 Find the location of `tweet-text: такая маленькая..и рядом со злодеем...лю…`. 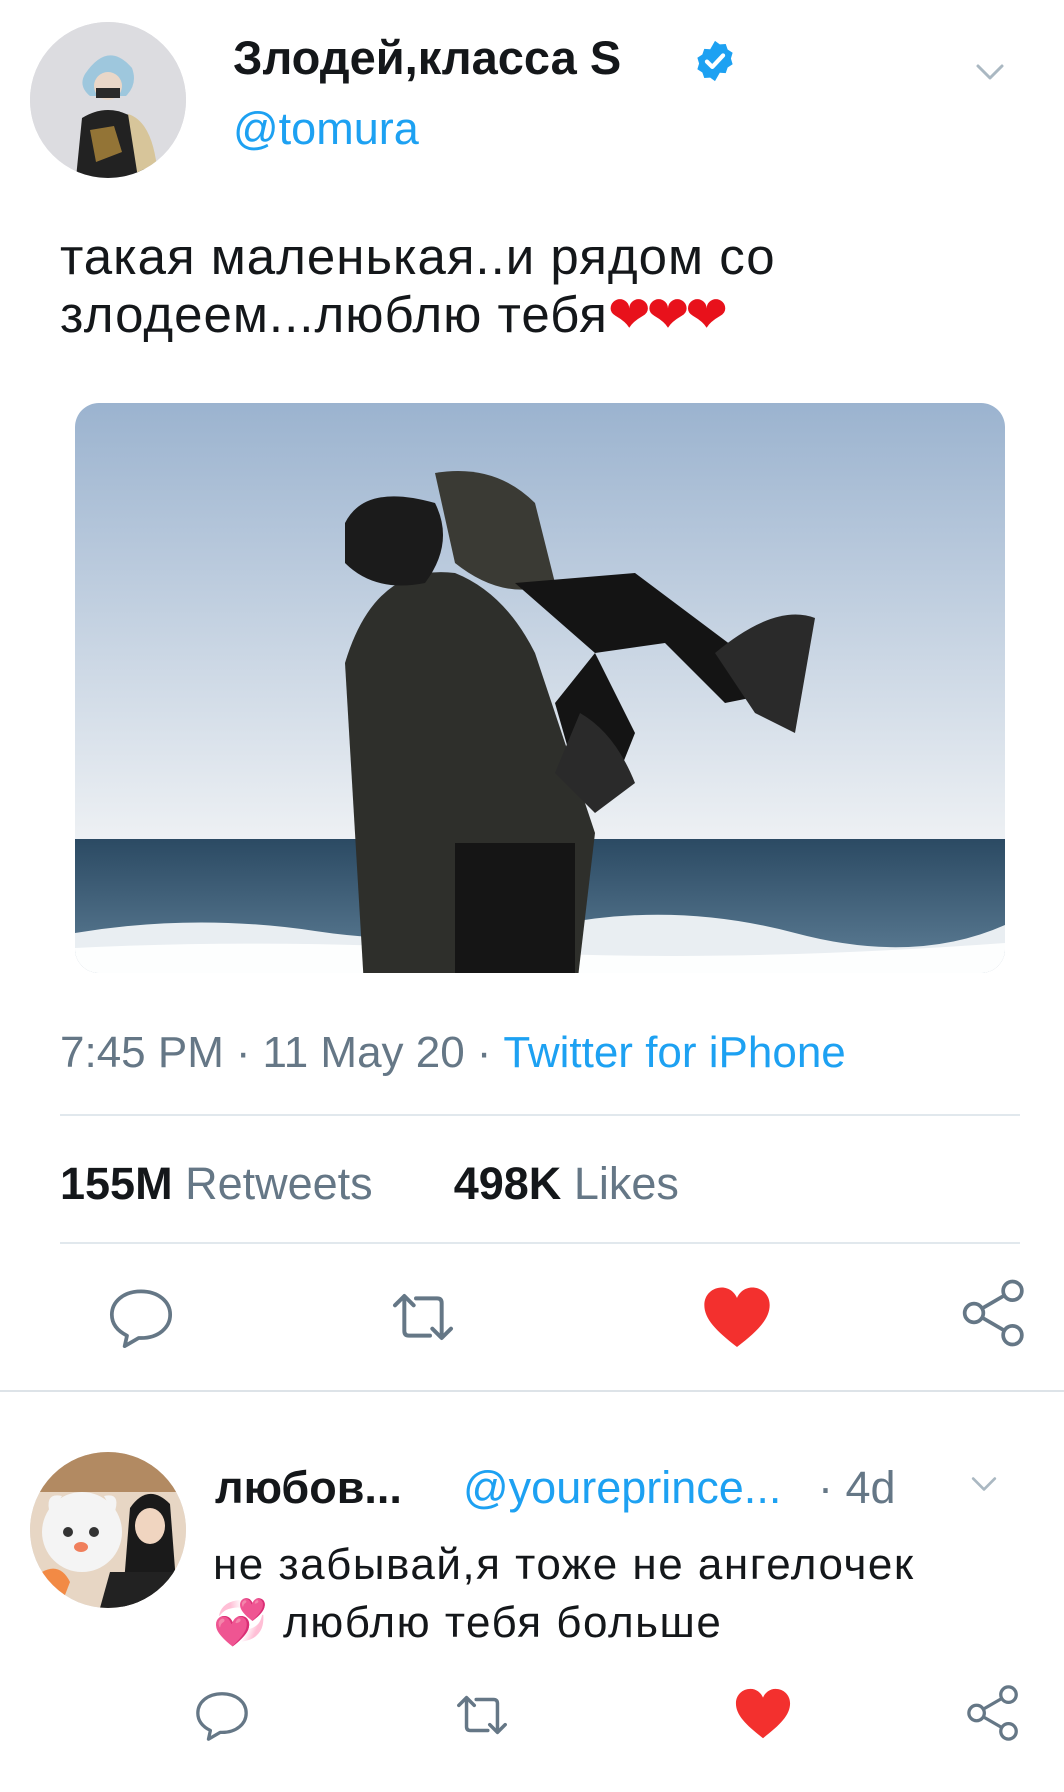

tweet-text: такая маленькая..и рядом со злодеем...лю… is located at coordinates (540, 286).